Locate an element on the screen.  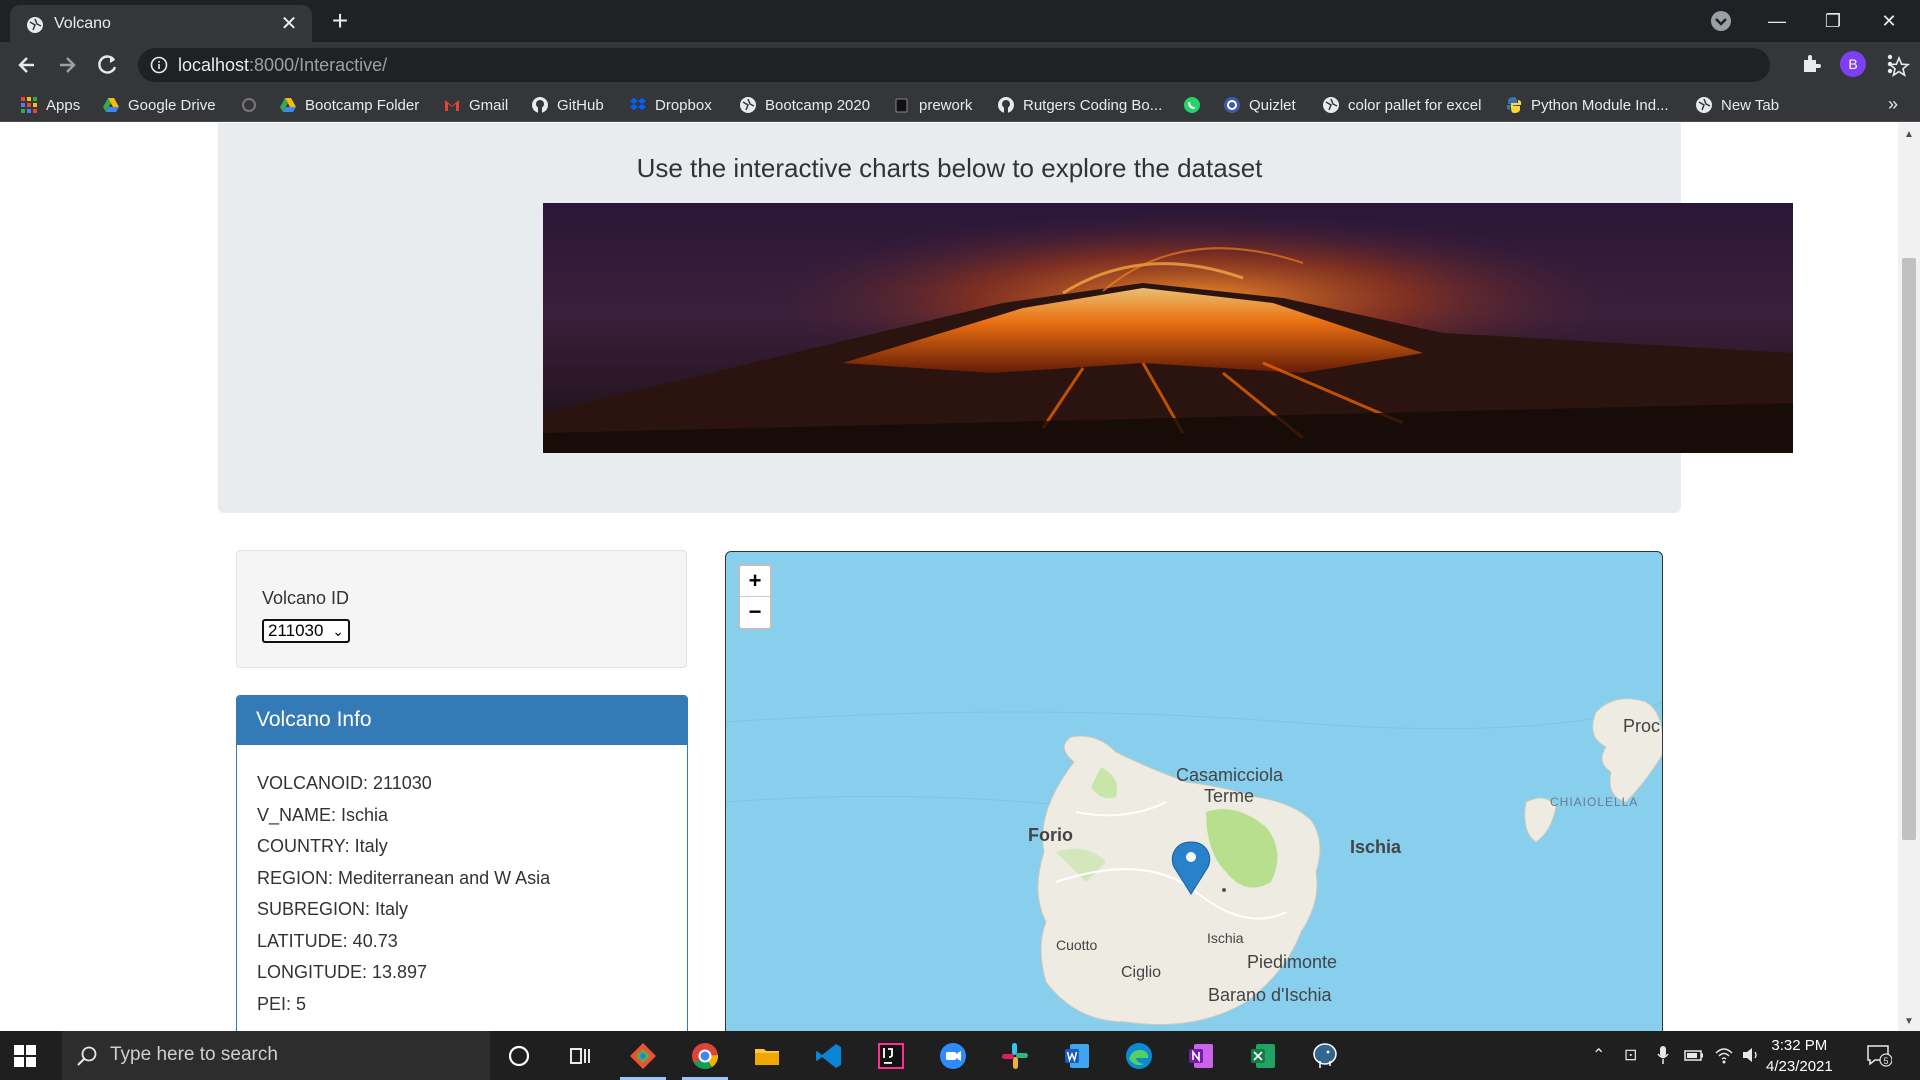
page-scrollbar: ▲ ▼ is located at coordinates (1909, 577).